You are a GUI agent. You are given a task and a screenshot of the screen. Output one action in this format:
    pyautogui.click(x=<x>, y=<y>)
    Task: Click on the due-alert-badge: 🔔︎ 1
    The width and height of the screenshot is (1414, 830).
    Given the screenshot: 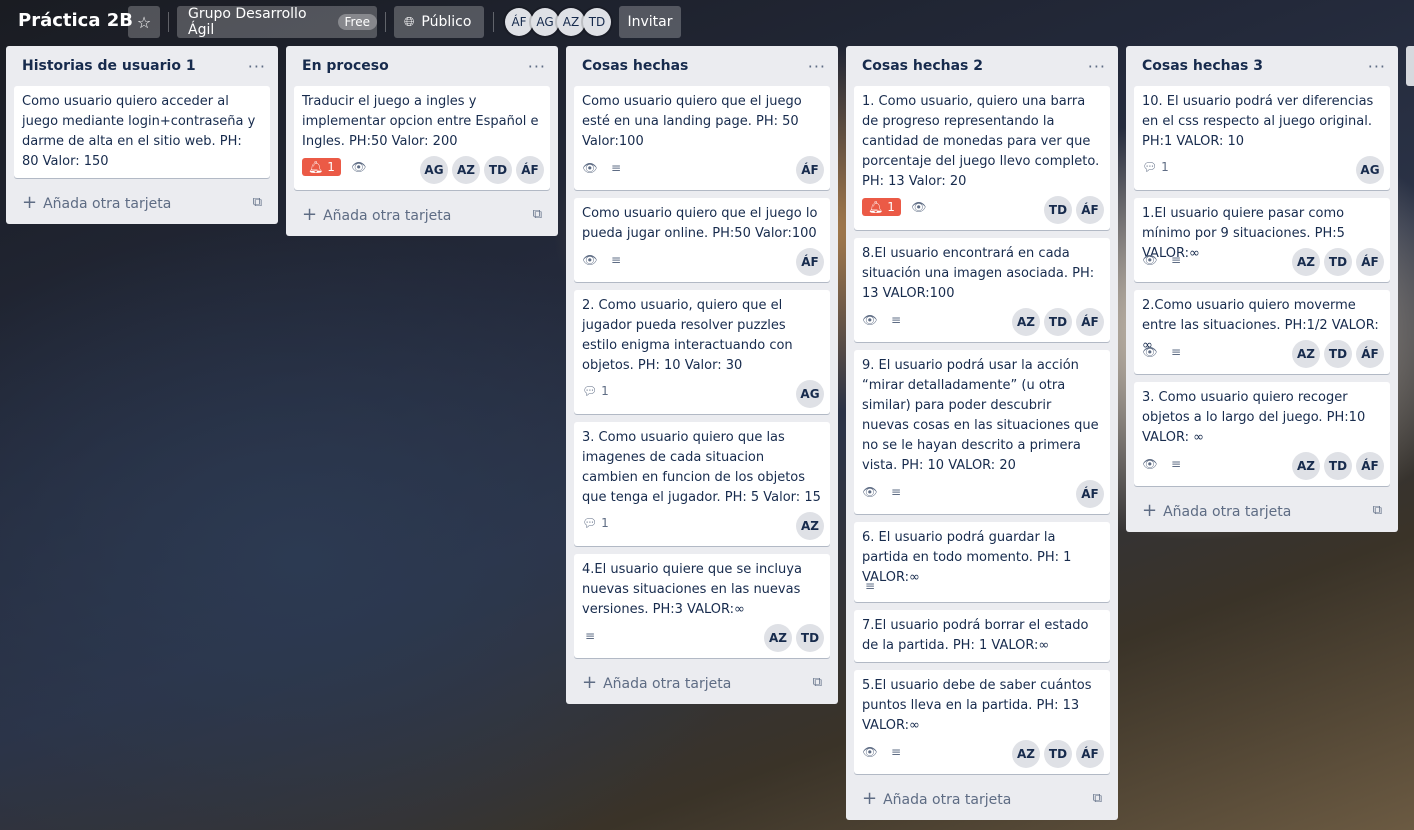 What is the action you would take?
    pyautogui.click(x=881, y=207)
    